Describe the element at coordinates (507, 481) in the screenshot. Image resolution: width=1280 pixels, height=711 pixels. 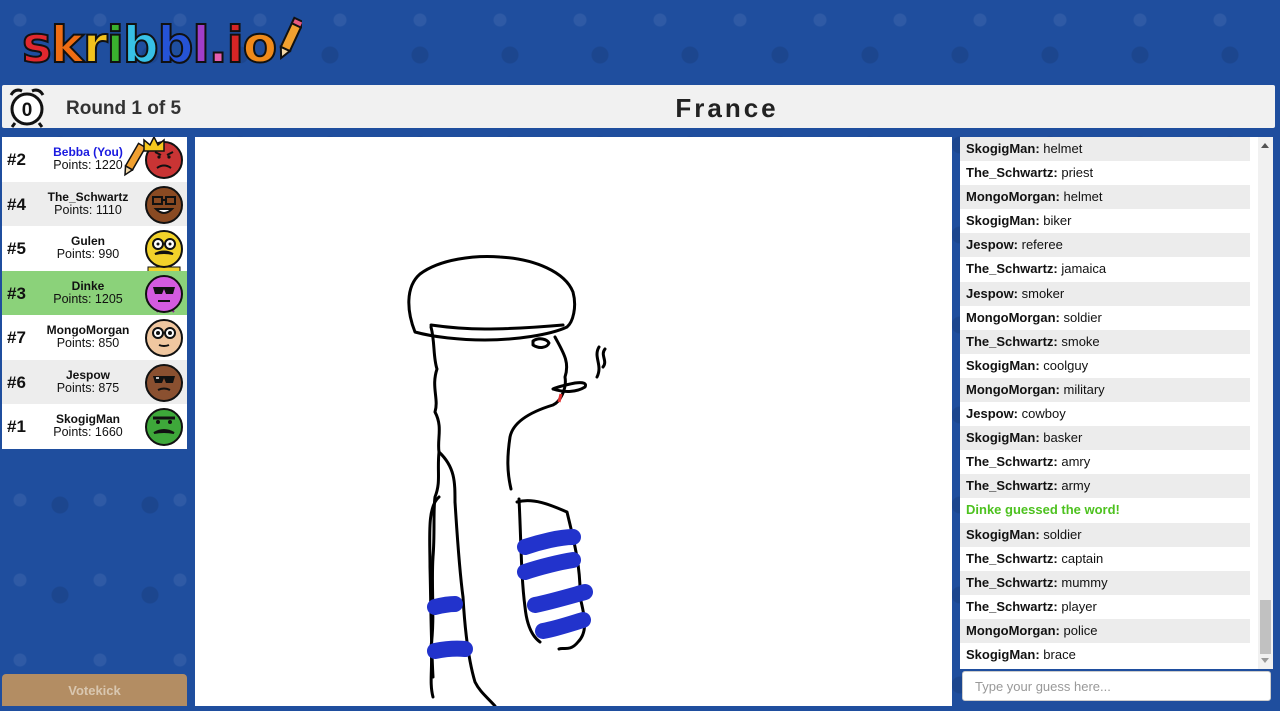
I see `drawing` at that location.